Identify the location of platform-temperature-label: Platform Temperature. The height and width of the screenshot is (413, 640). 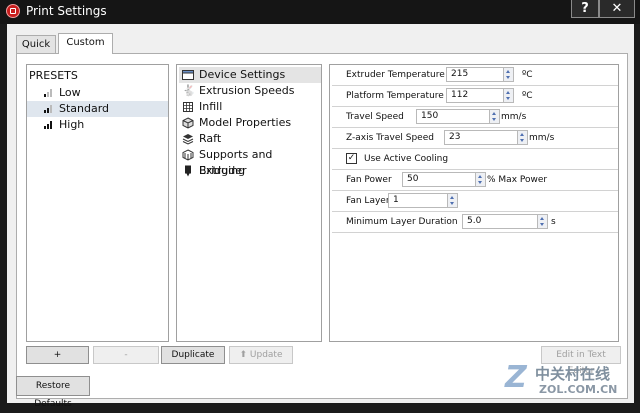
(395, 96).